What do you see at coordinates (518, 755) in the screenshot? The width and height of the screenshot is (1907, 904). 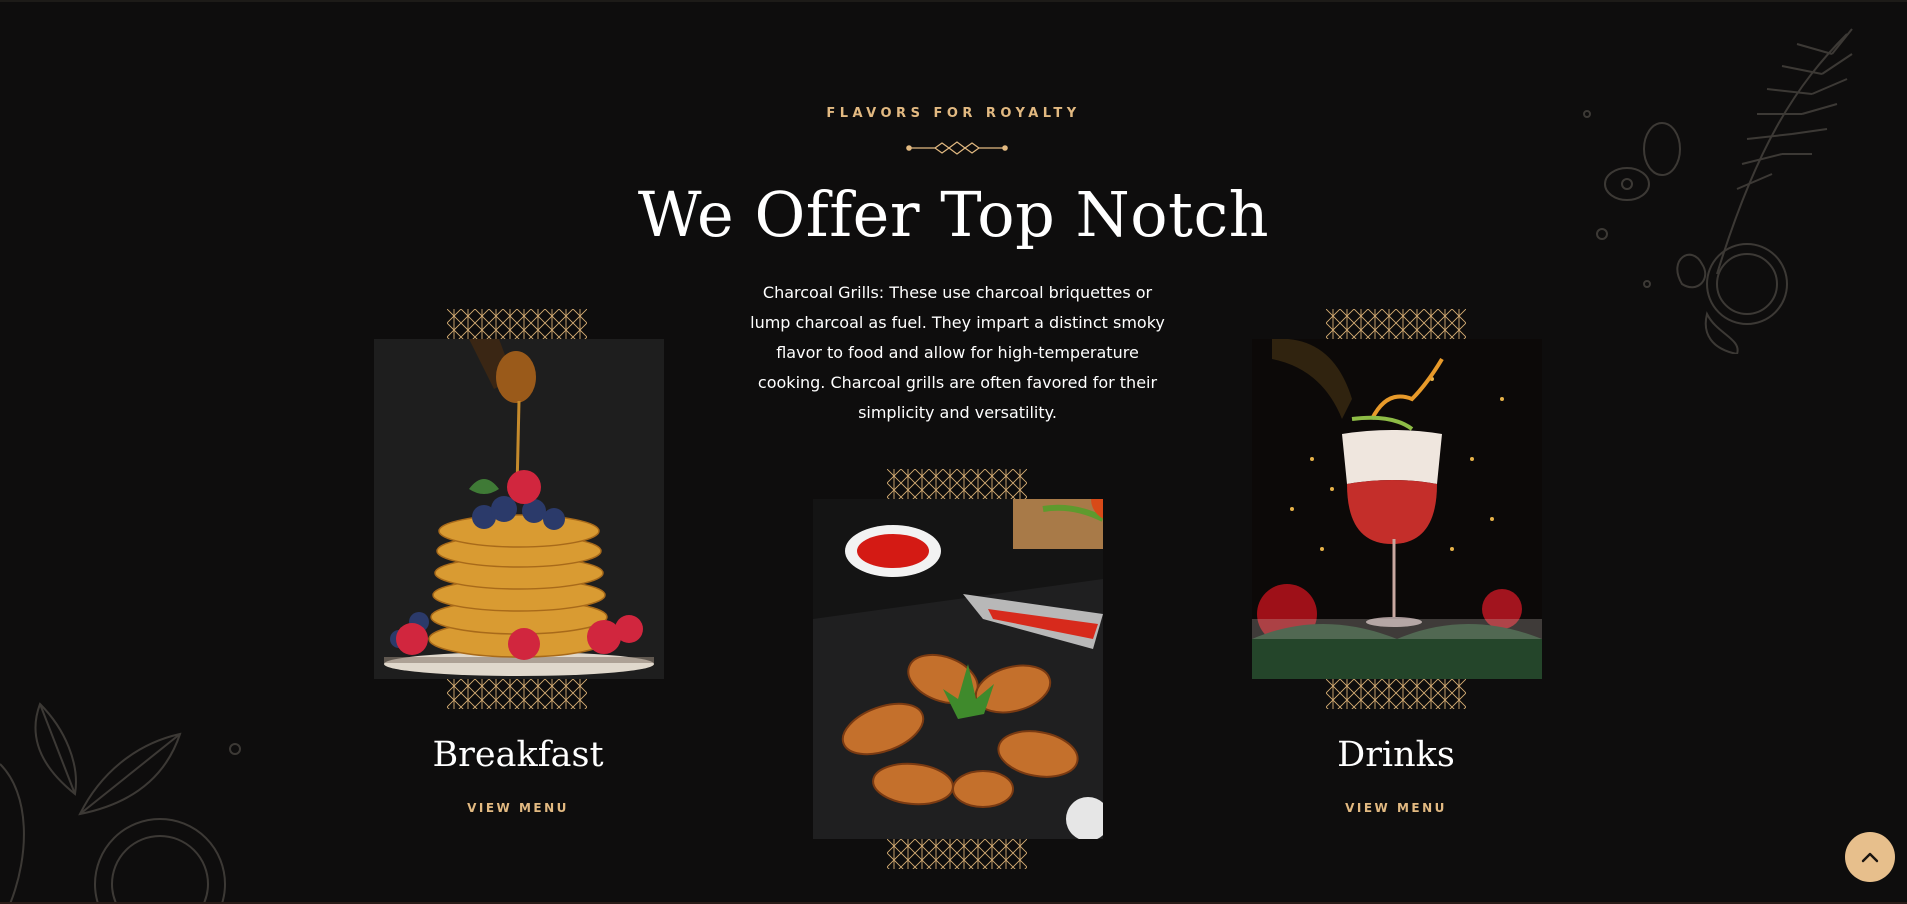 I see `card-title-breakfast: Breakfast` at bounding box center [518, 755].